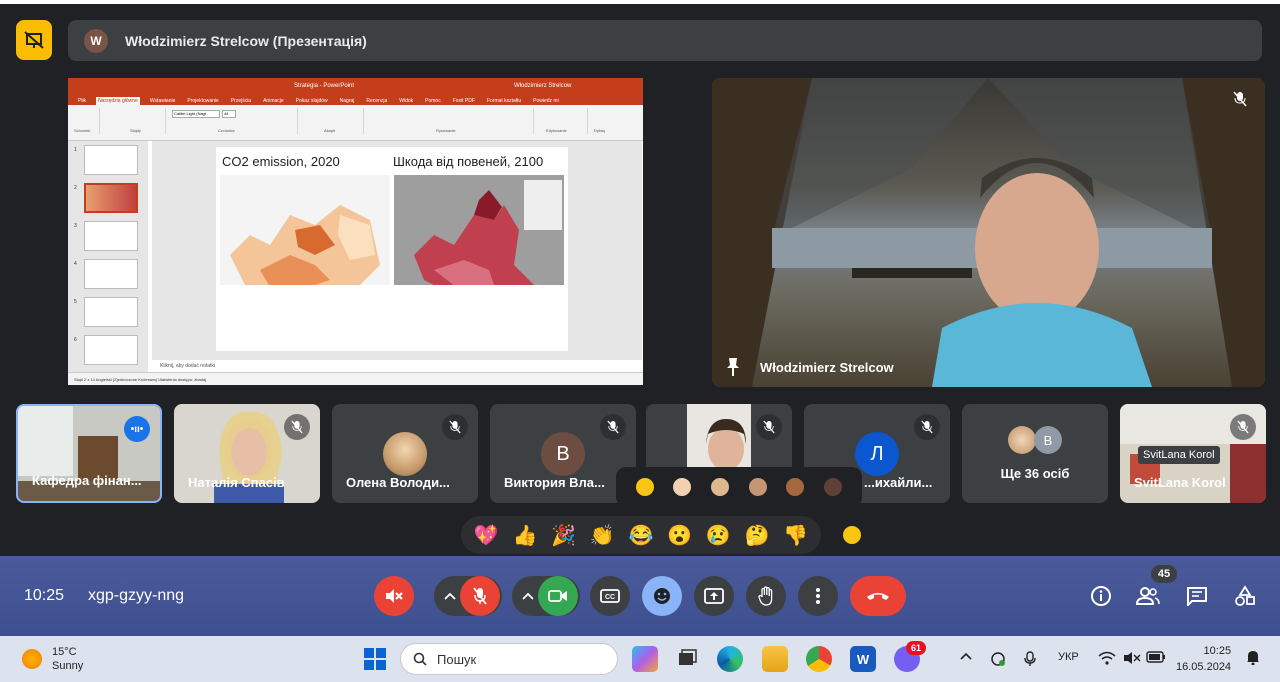  What do you see at coordinates (85, 121) in the screenshot?
I see `ribbon-group: Schowek` at bounding box center [85, 121].